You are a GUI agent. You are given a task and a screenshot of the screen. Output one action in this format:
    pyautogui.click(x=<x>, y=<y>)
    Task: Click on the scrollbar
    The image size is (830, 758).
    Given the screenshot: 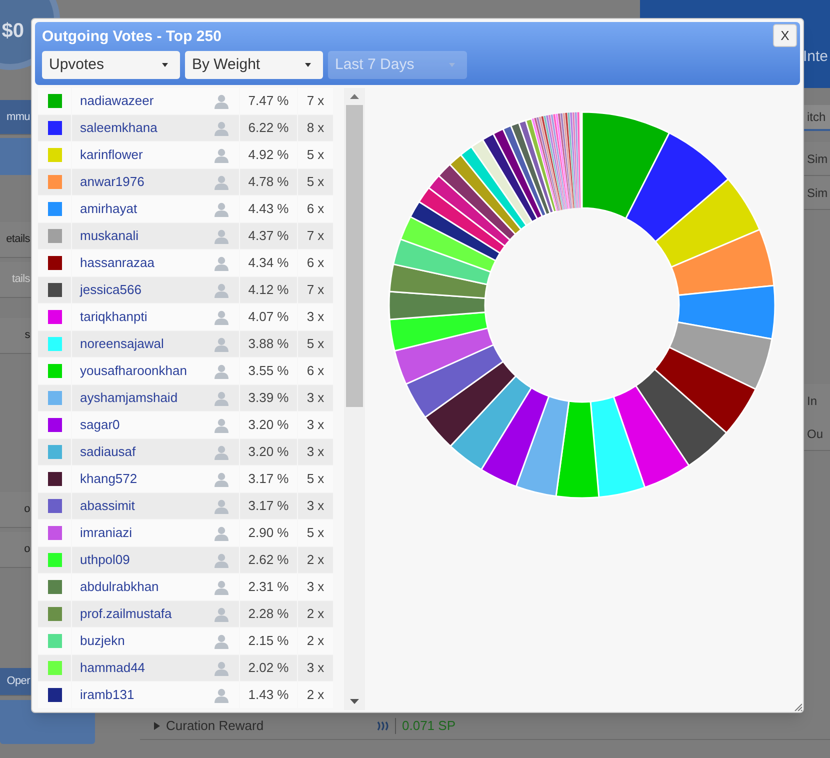 What is the action you would take?
    pyautogui.click(x=354, y=399)
    